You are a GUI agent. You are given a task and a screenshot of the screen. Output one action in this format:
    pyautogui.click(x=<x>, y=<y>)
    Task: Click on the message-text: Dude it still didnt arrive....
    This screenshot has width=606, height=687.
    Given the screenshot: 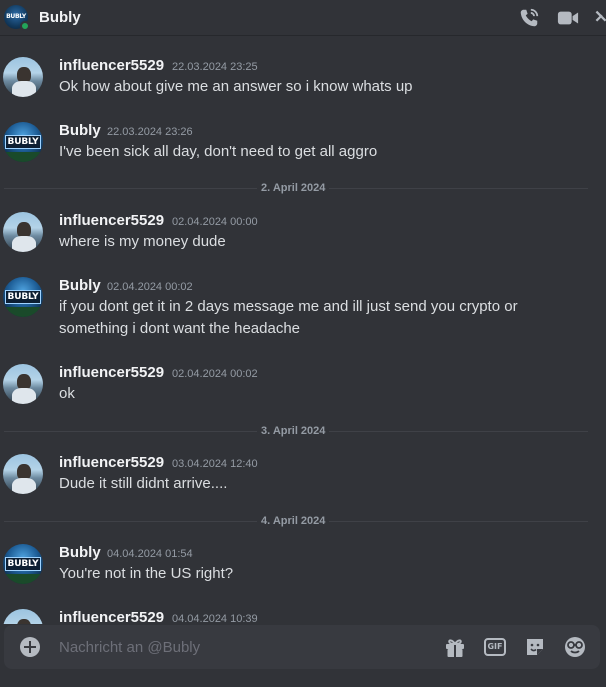 What is the action you would take?
    pyautogui.click(x=143, y=483)
    